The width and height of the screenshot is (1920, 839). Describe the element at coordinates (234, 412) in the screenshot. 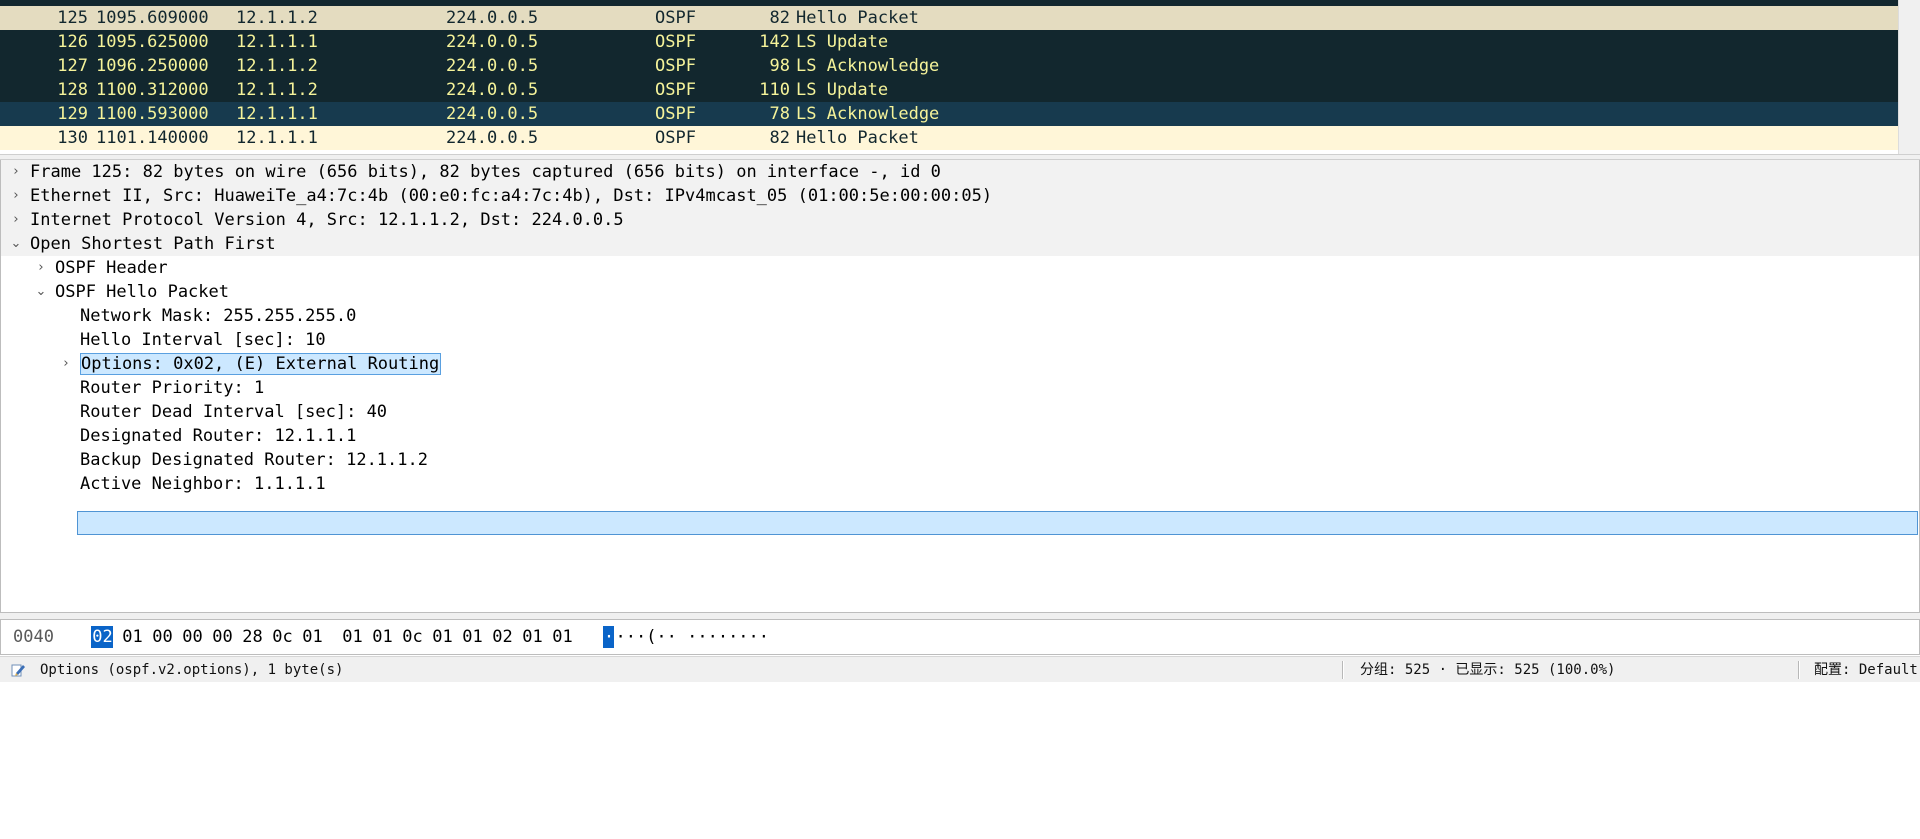

I see `tree-item-label: Router Dead Interval [sec]: 40` at that location.